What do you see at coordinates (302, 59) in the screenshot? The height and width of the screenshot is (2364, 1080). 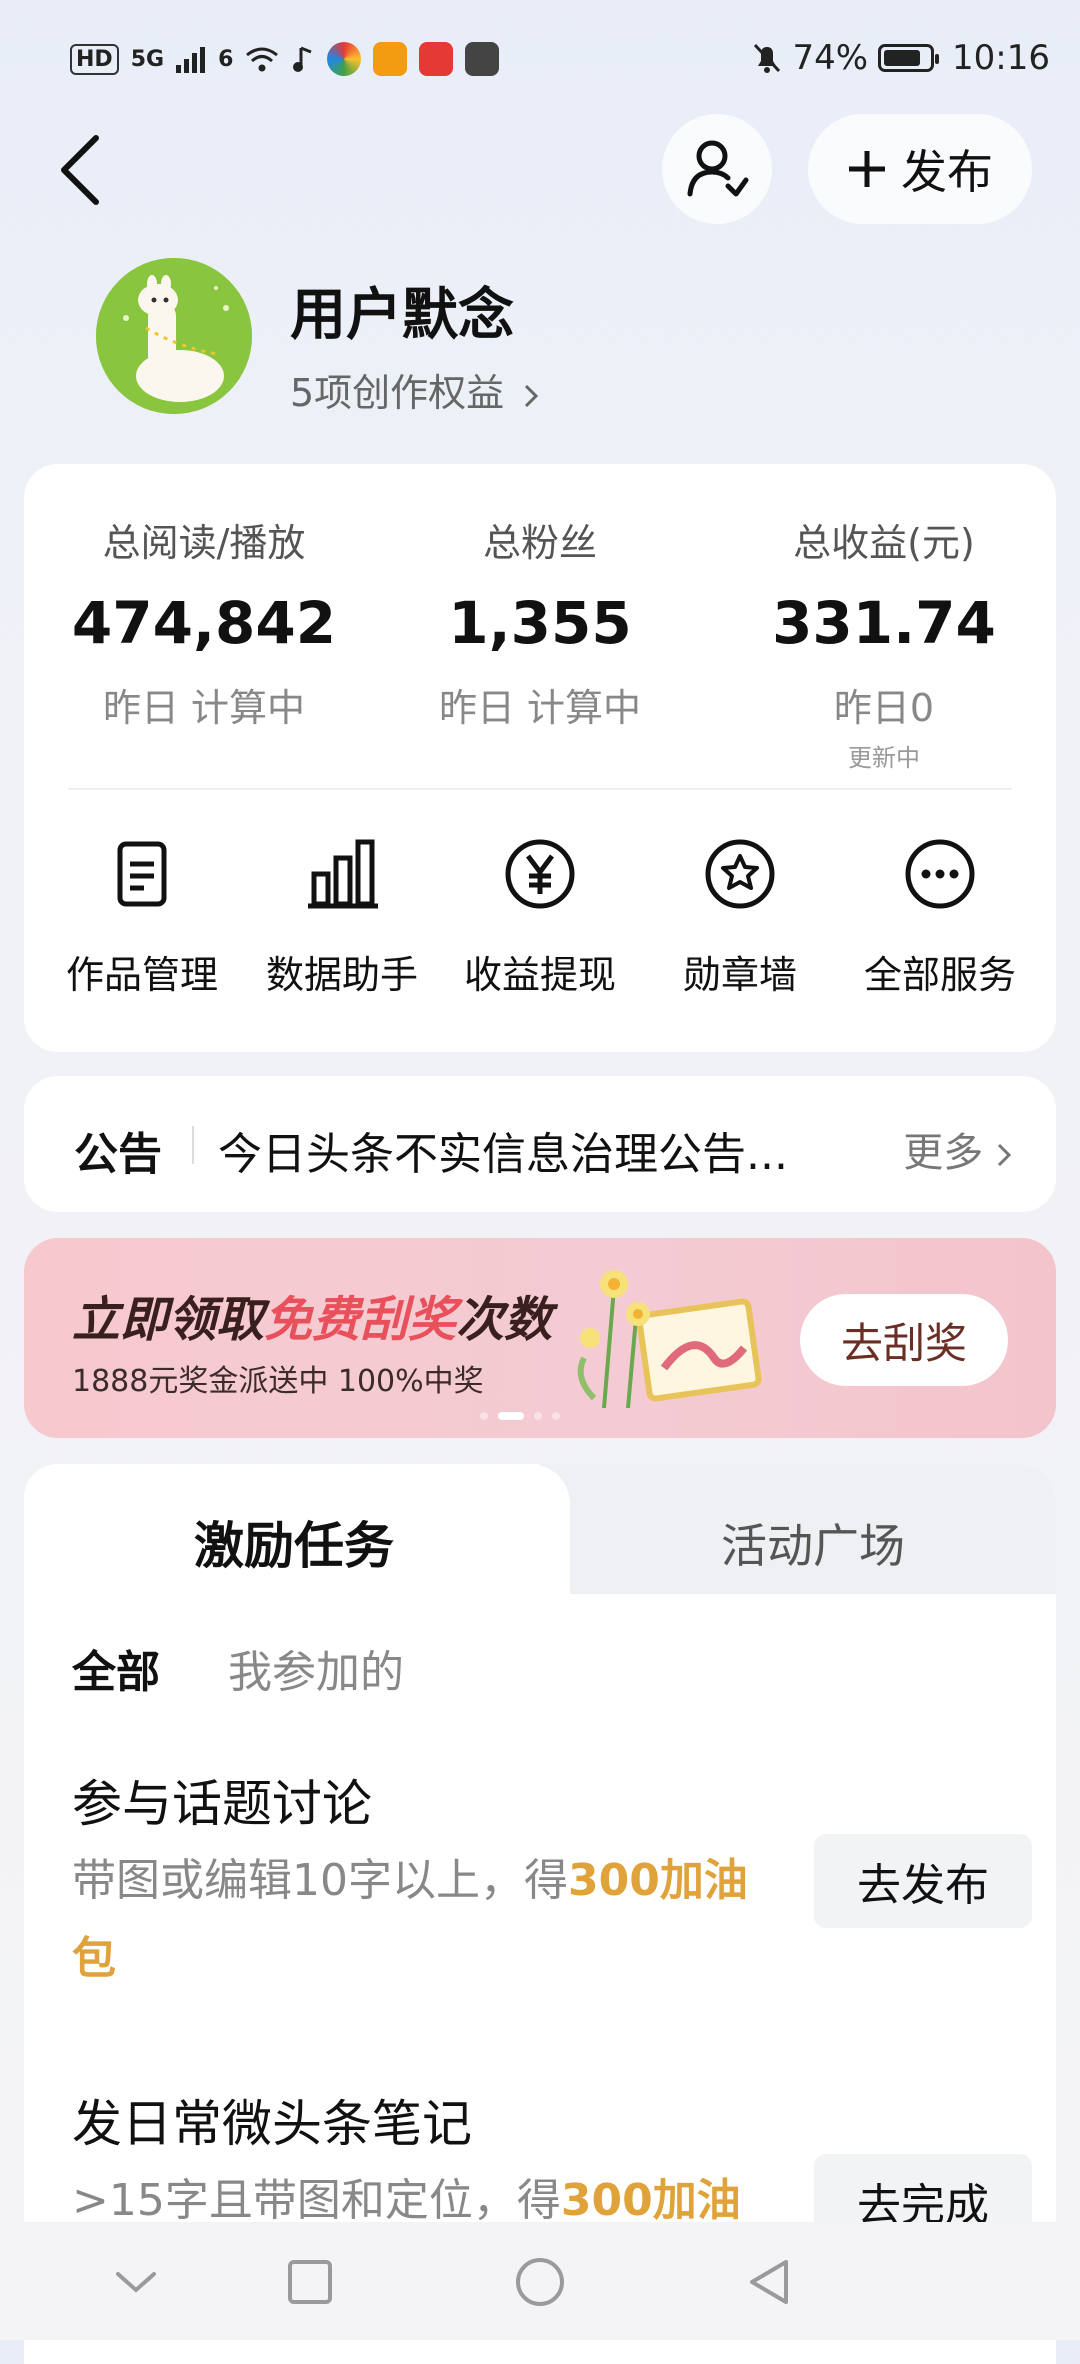 I see `music-note-icon` at bounding box center [302, 59].